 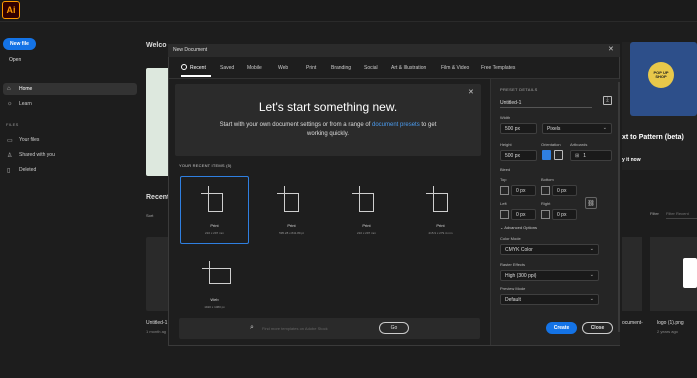 What do you see at coordinates (505, 169) in the screenshot?
I see `bleed-label: Bleed` at bounding box center [505, 169].